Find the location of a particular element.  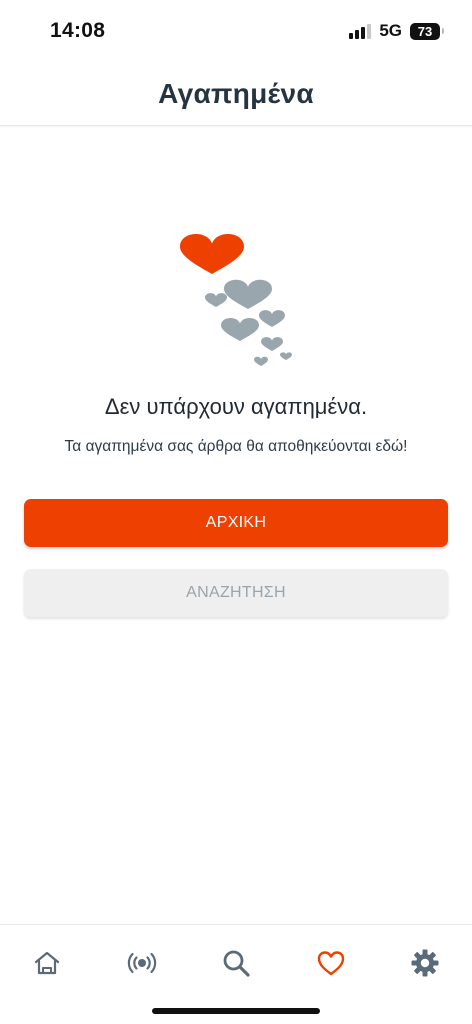

battery-level: 73 is located at coordinates (425, 31).